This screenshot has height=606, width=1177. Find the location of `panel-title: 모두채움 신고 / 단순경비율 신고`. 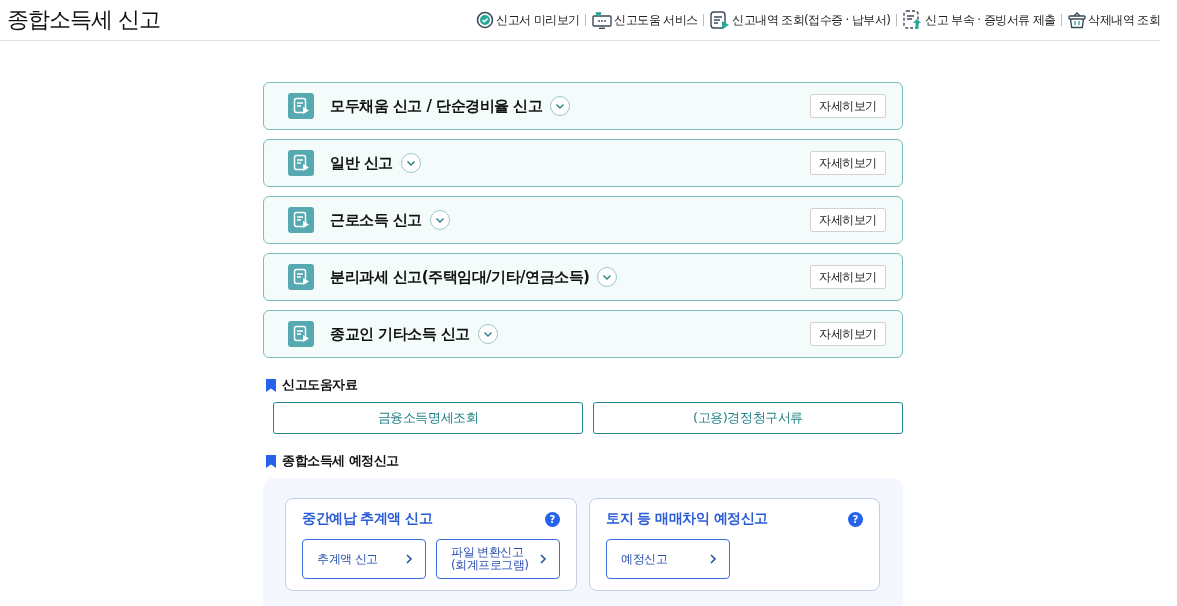

panel-title: 모두채움 신고 / 단순경비율 신고 is located at coordinates (436, 106).